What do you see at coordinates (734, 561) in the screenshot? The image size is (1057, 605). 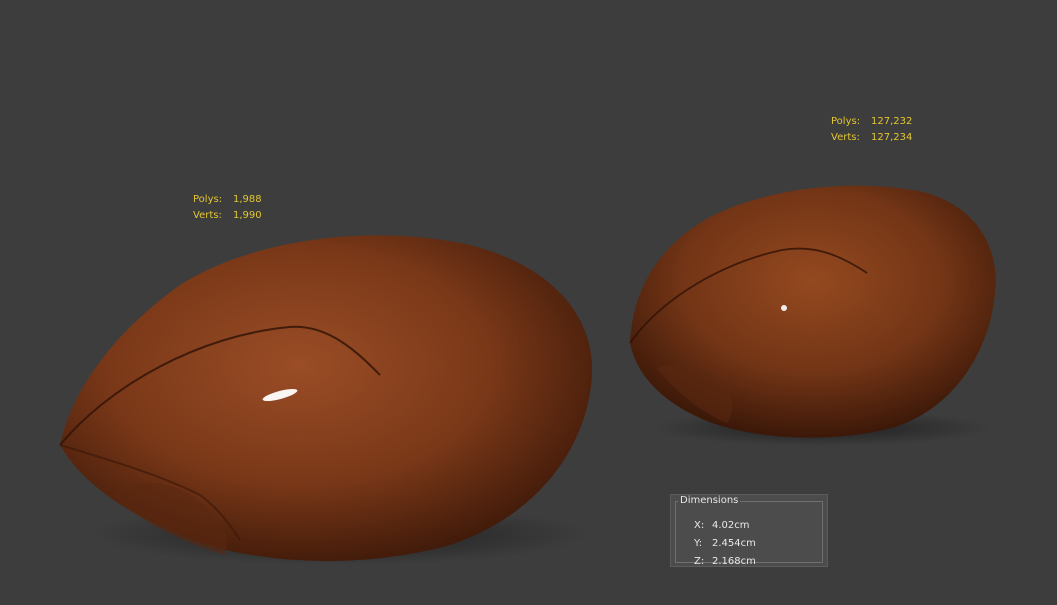 I see `z-value: 2.168cm` at bounding box center [734, 561].